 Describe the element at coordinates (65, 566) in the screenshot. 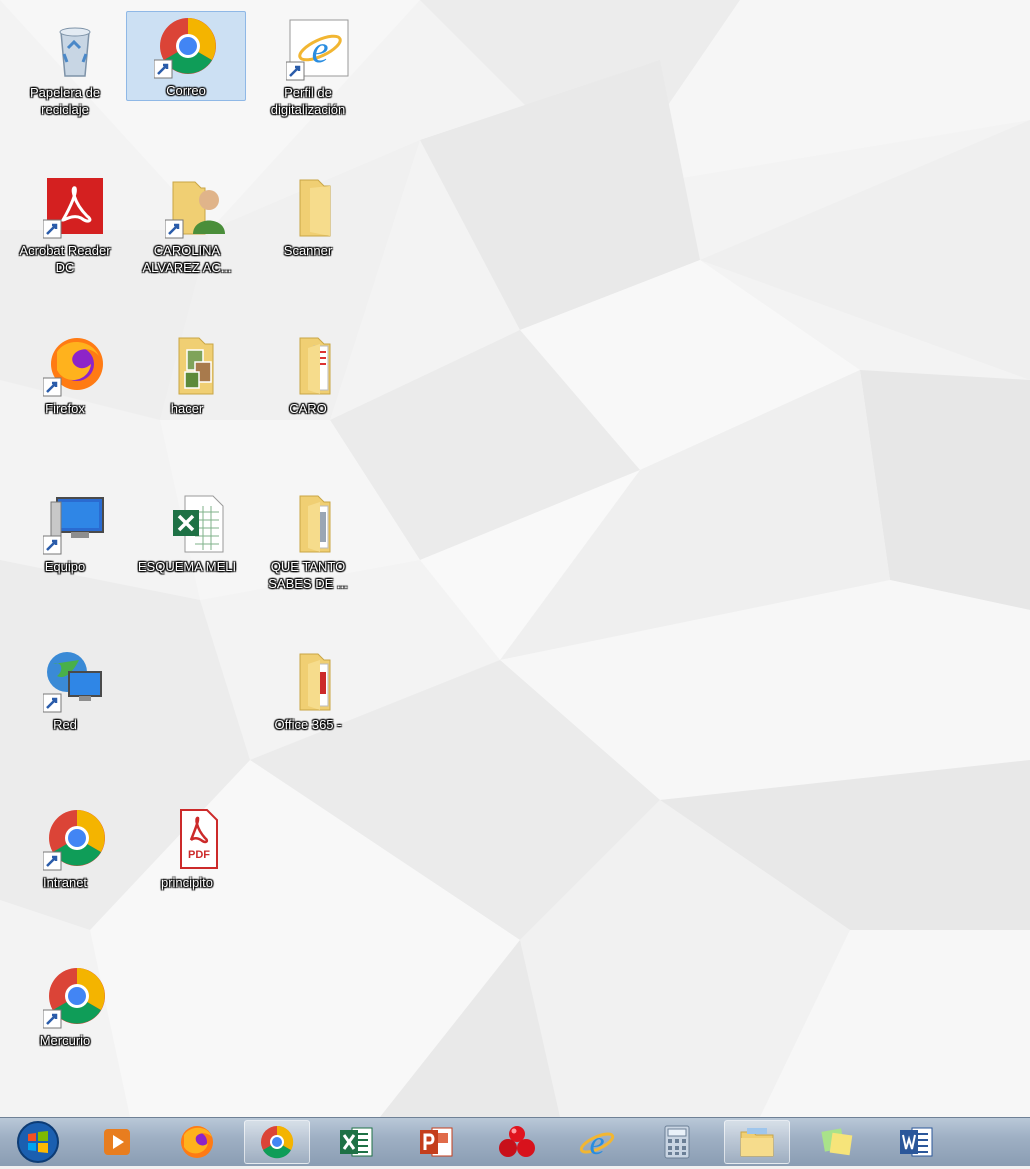

I see `desktop-icon-label: Equipo` at that location.